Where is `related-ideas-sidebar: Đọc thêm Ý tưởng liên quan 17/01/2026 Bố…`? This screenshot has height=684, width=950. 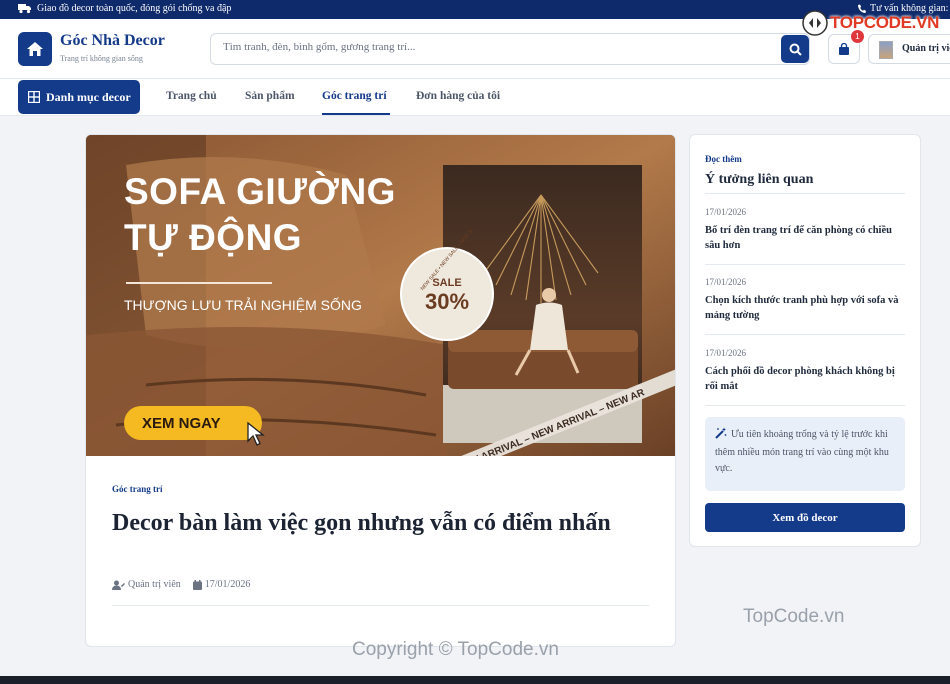
related-ideas-sidebar: Đọc thêm Ý tưởng liên quan 17/01/2026 Bố… is located at coordinates (805, 340).